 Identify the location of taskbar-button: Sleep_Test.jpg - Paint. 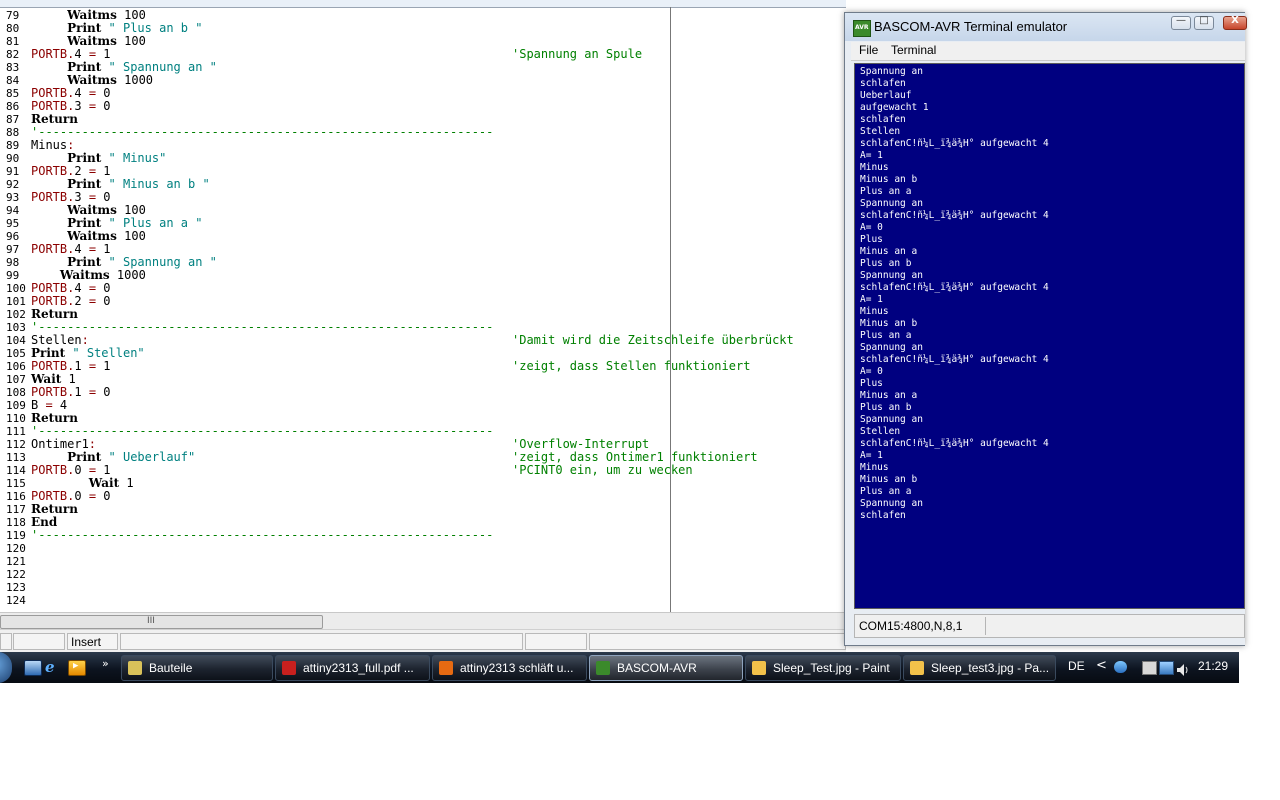
(823, 668).